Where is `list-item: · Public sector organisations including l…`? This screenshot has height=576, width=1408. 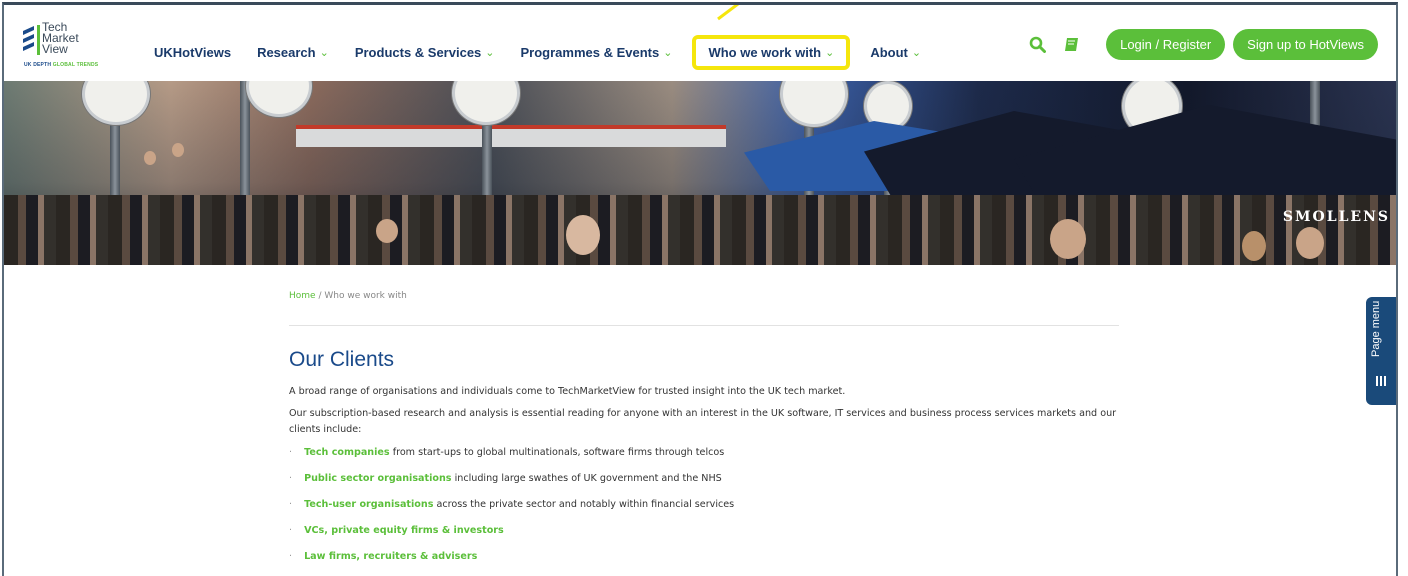 list-item: · Public sector organisations including l… is located at coordinates (704, 479).